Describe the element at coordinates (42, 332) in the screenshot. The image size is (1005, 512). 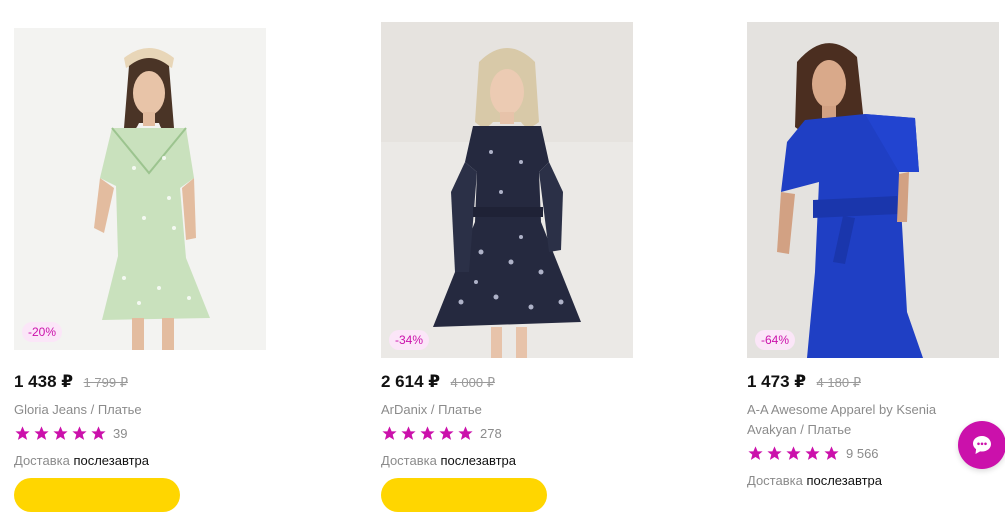
I see `discount-badge: -20%` at that location.